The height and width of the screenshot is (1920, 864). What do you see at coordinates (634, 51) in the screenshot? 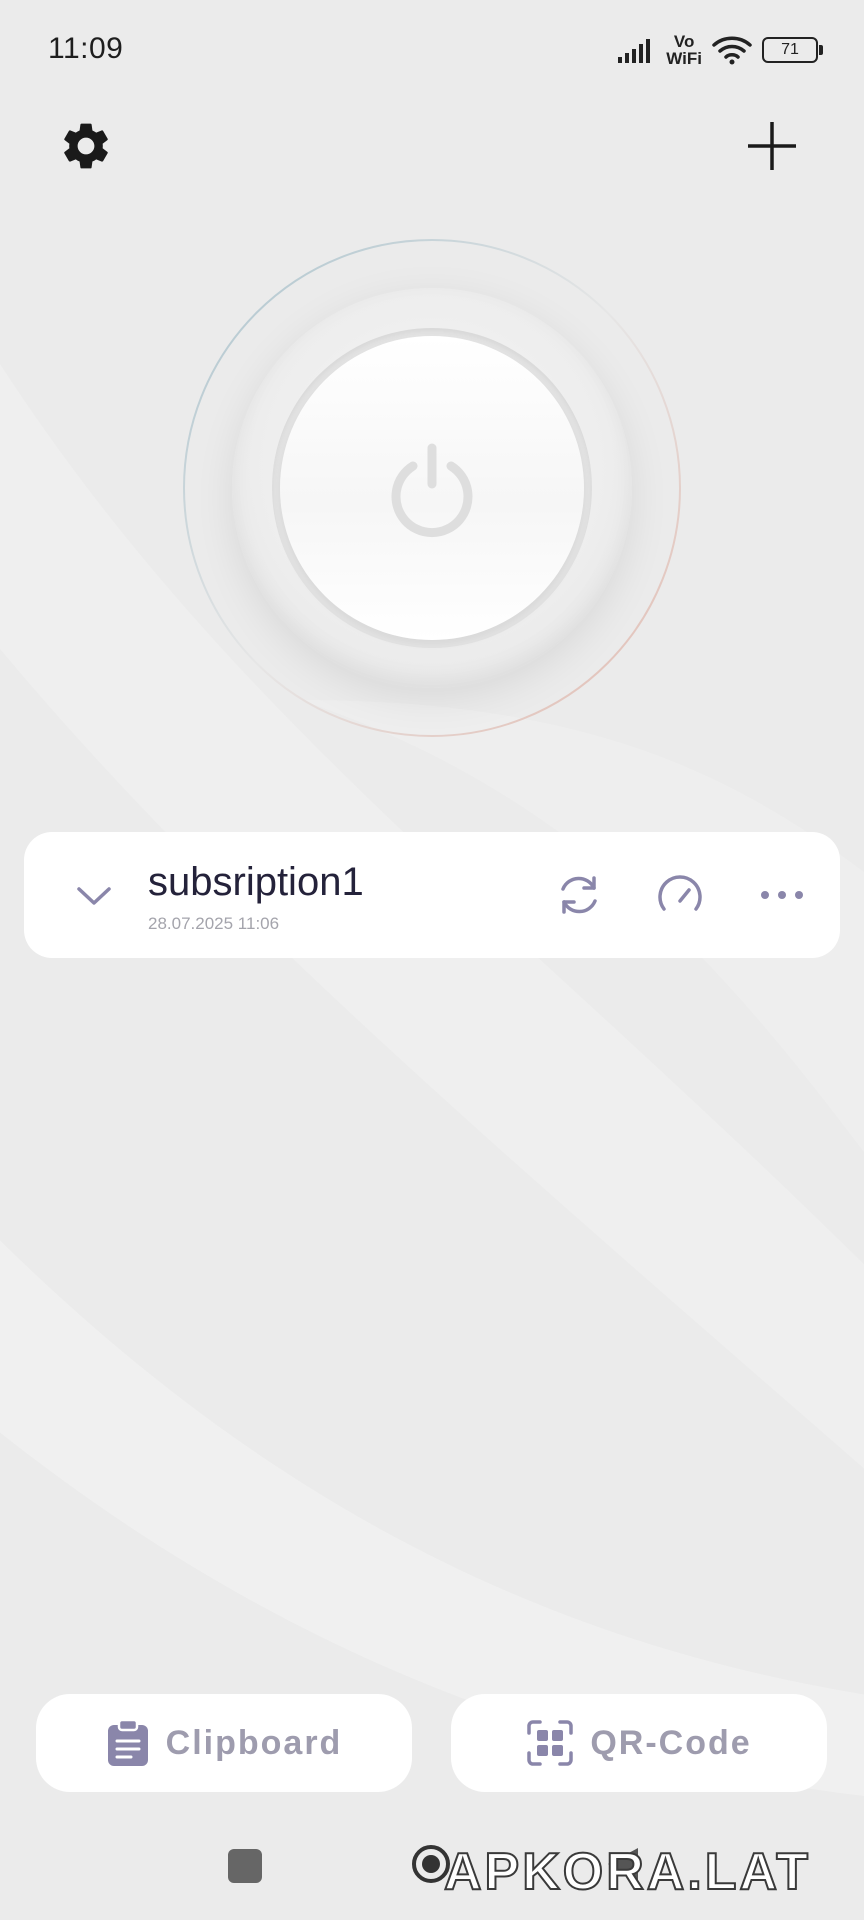
I see `signal-icon` at bounding box center [634, 51].